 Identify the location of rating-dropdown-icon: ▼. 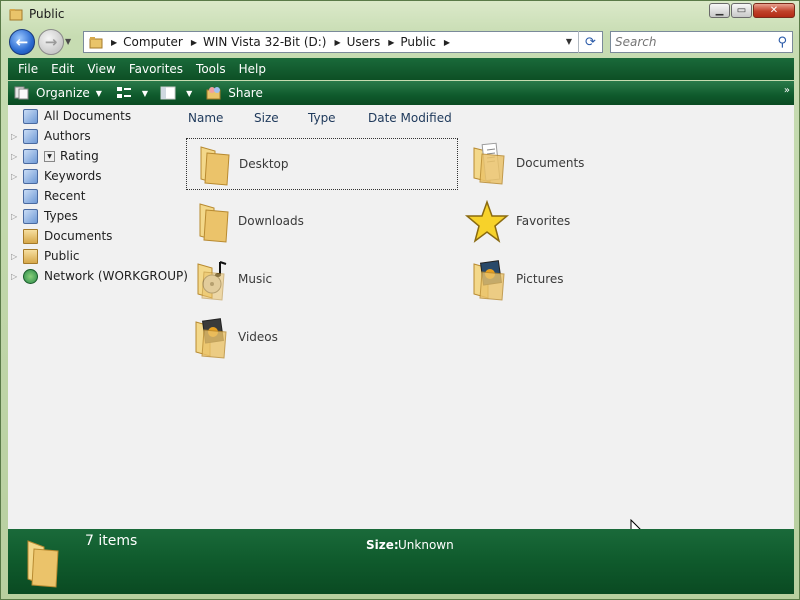
(49, 156).